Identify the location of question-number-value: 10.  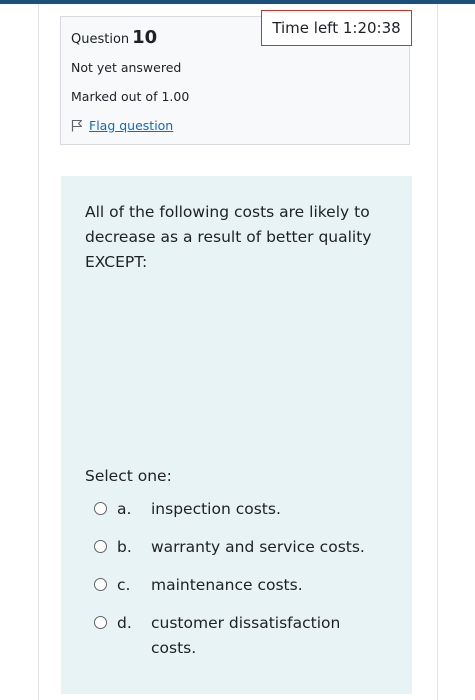
(145, 37).